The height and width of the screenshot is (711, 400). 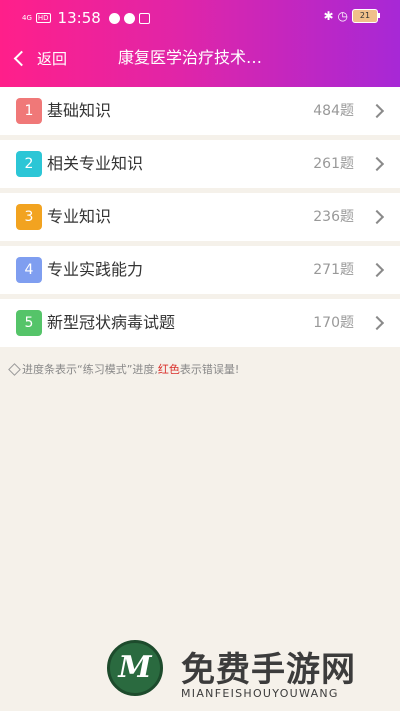 What do you see at coordinates (79, 110) in the screenshot?
I see `category-label: 基础知识` at bounding box center [79, 110].